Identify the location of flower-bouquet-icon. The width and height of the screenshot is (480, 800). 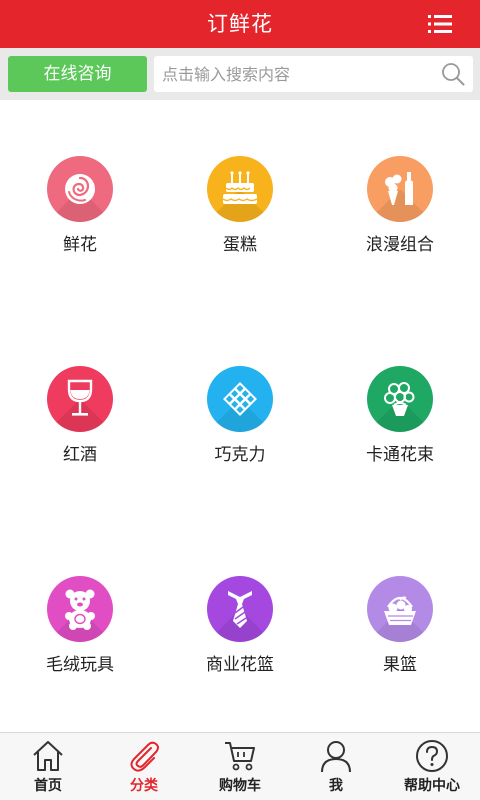
(399, 399).